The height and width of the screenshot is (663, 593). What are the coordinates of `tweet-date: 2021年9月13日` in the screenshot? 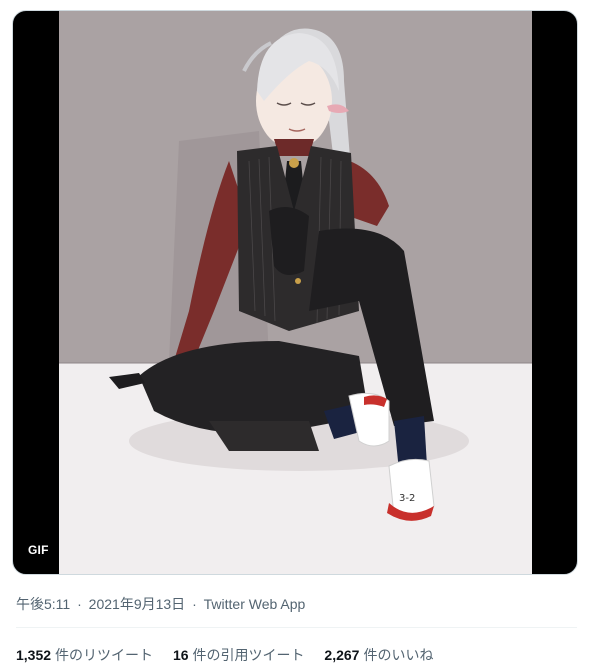 It's located at (137, 604).